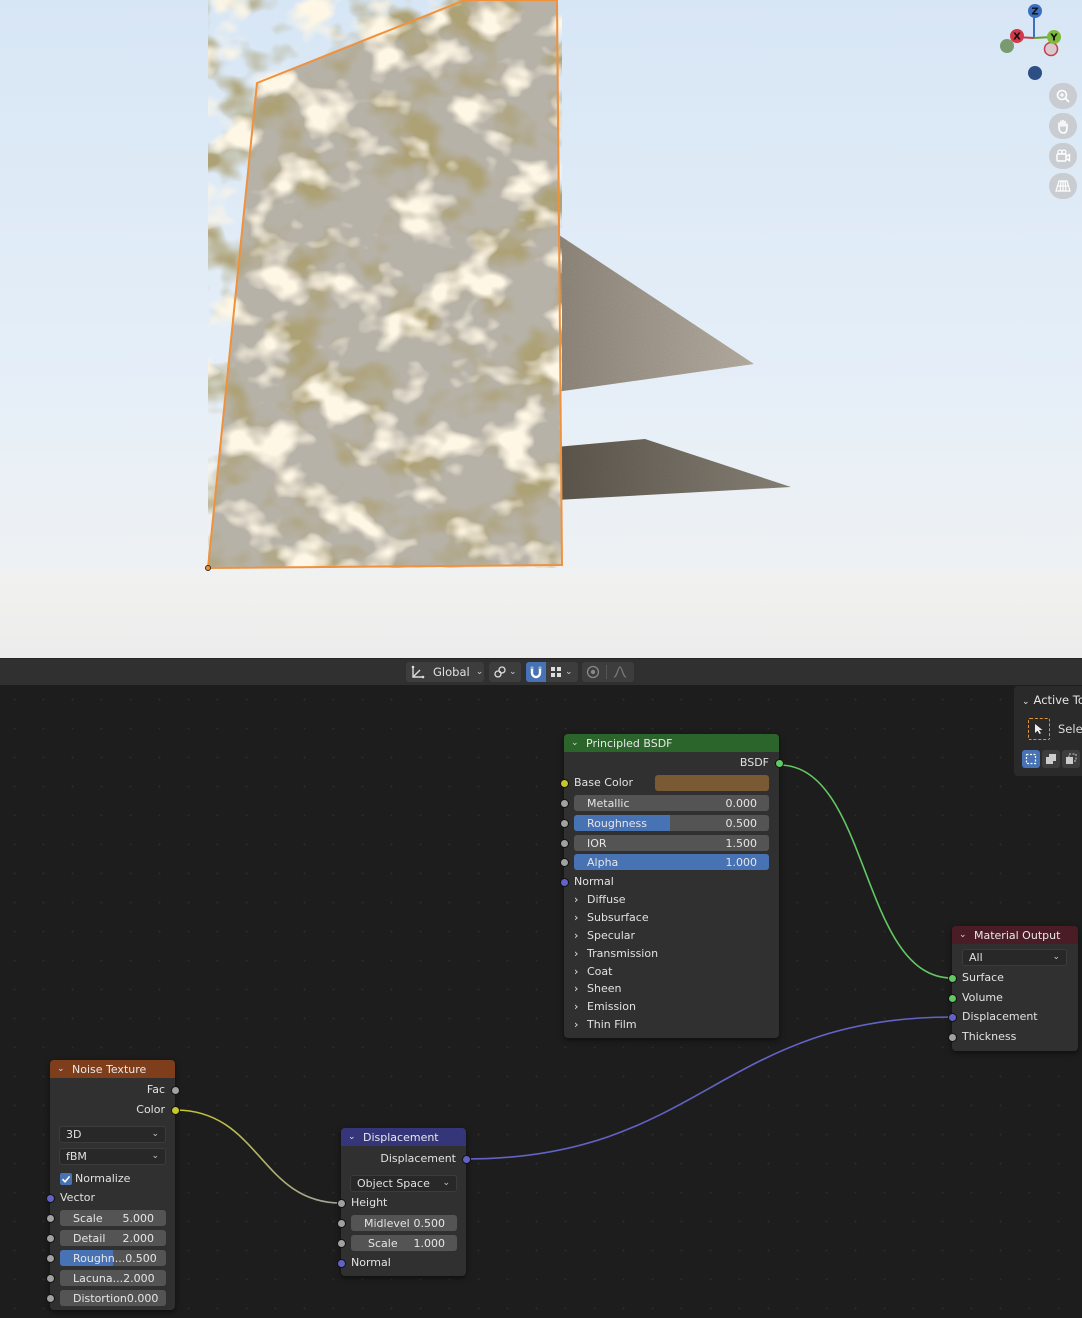 The height and width of the screenshot is (1318, 1082). Describe the element at coordinates (608, 672) in the screenshot. I see `proportional-editing-group` at that location.